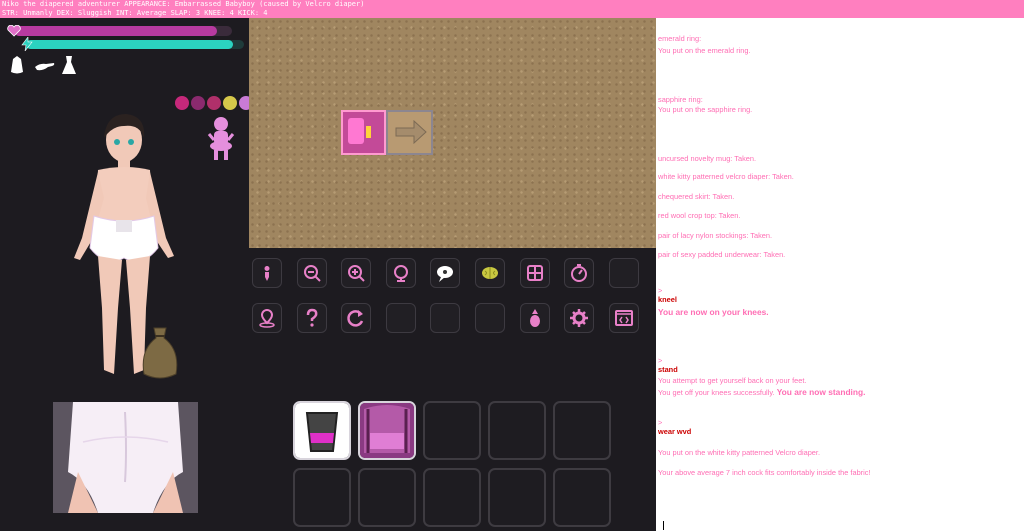  I want to click on log-line: uncursed novelty mug: Taken., so click(707, 158).